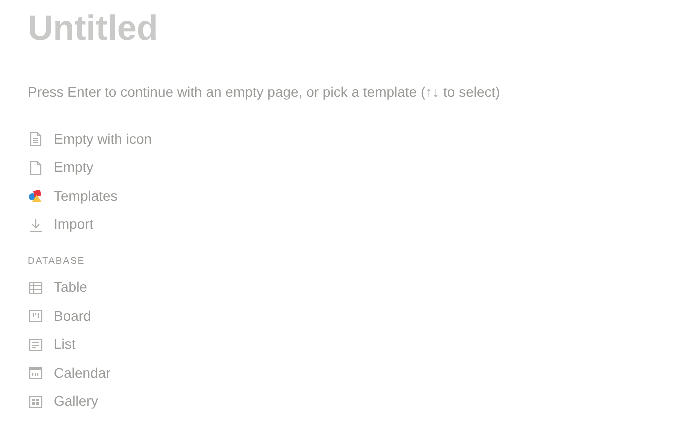 This screenshot has height=425, width=700. Describe the element at coordinates (57, 262) in the screenshot. I see `section-heading: DATABASE` at that location.